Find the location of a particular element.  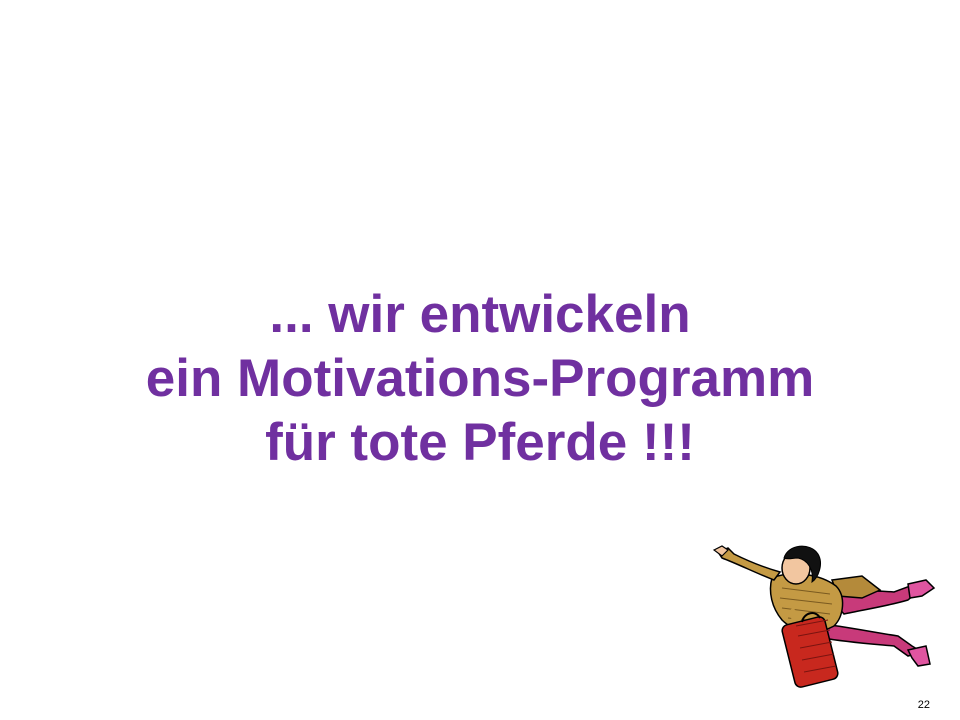

flying-businesswoman-icon is located at coordinates (824, 616).